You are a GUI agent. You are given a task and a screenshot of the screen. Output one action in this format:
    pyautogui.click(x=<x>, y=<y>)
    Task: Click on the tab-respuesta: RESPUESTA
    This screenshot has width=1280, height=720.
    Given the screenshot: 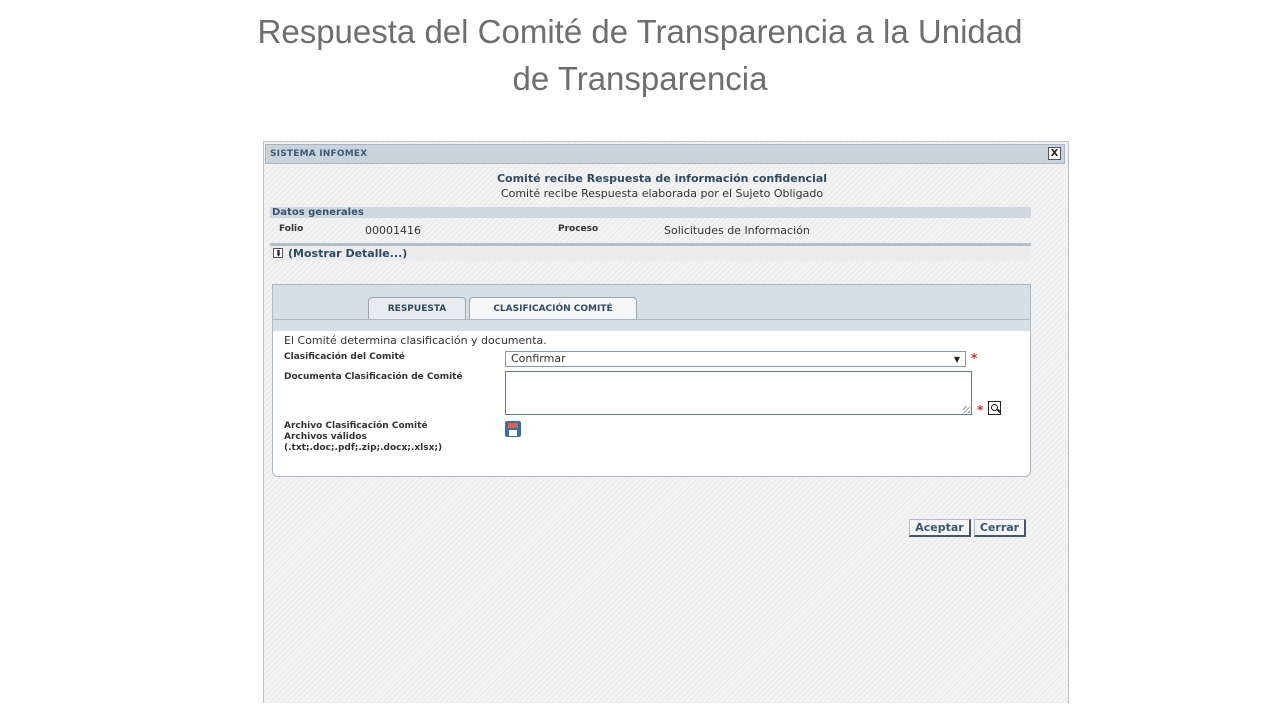 What is the action you would take?
    pyautogui.click(x=417, y=308)
    